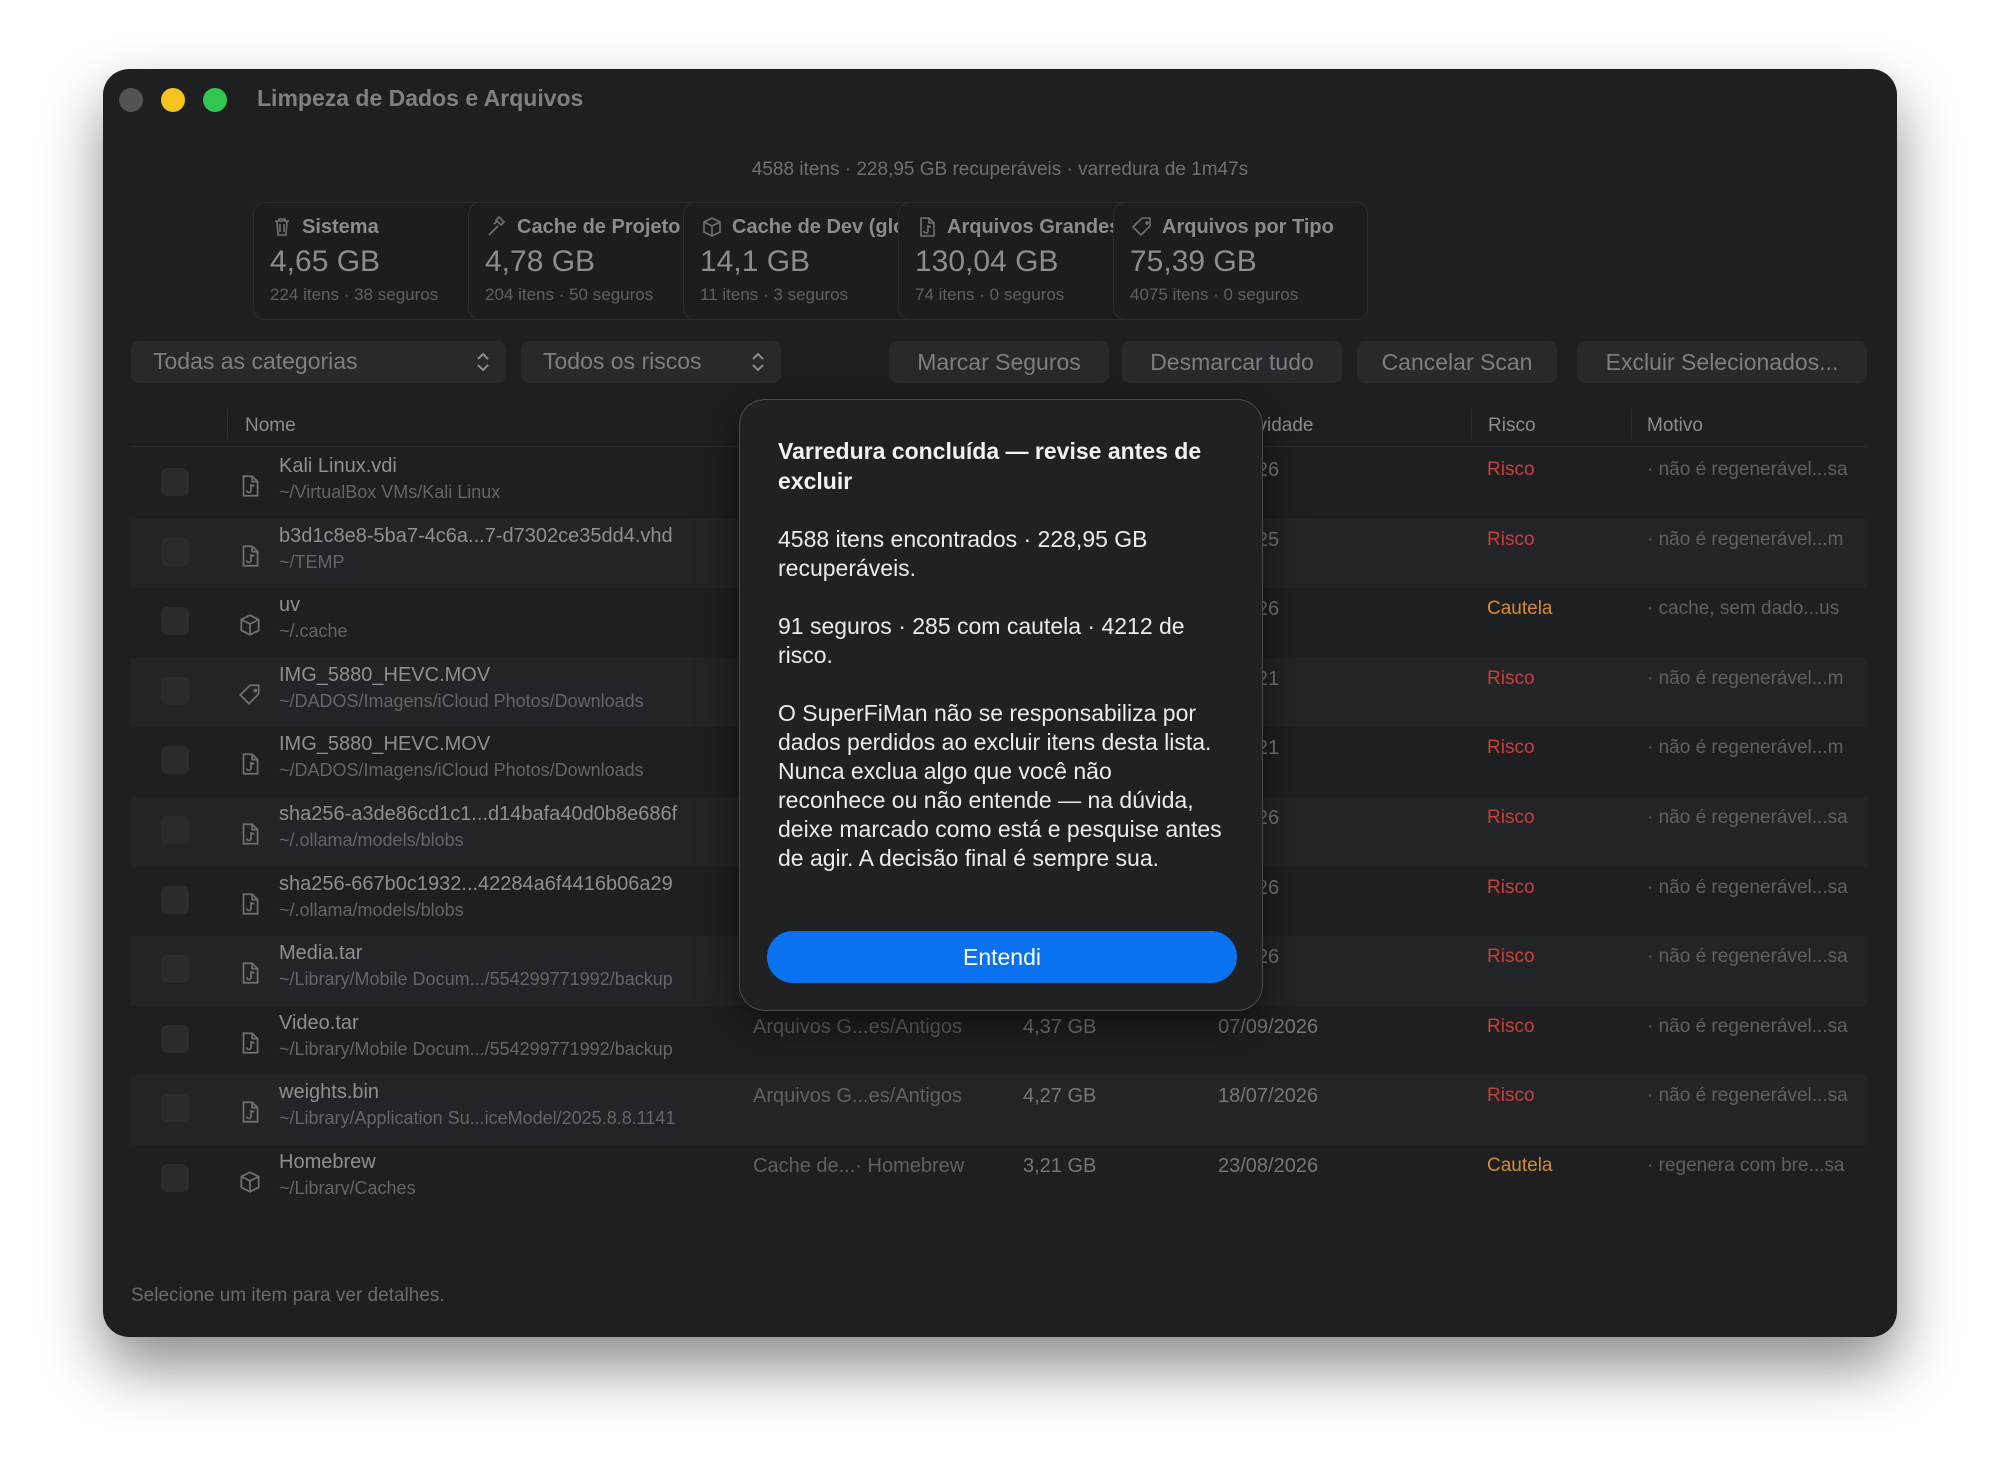 This screenshot has width=2000, height=1473. Describe the element at coordinates (1471, 424) in the screenshot. I see `column-divider` at that location.